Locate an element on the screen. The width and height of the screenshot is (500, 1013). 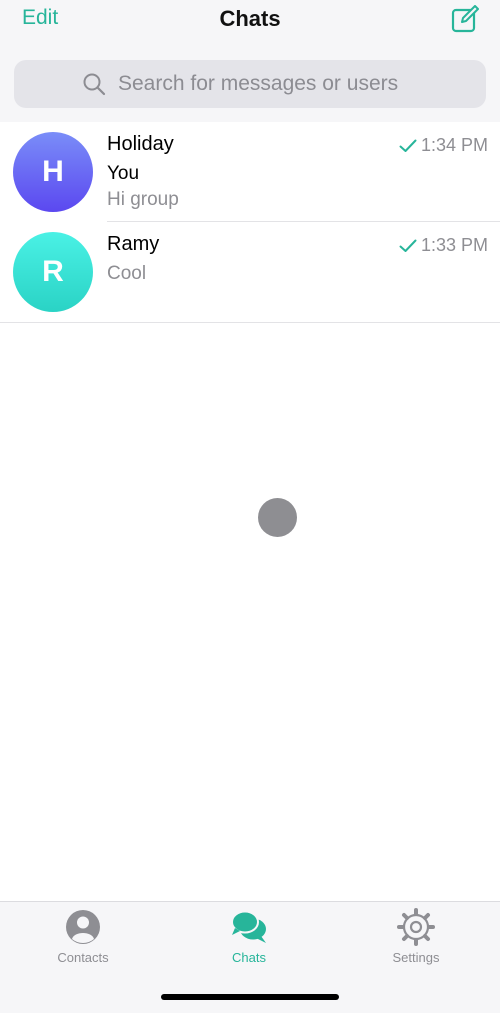
tab-label: Chats is located at coordinates (249, 957).